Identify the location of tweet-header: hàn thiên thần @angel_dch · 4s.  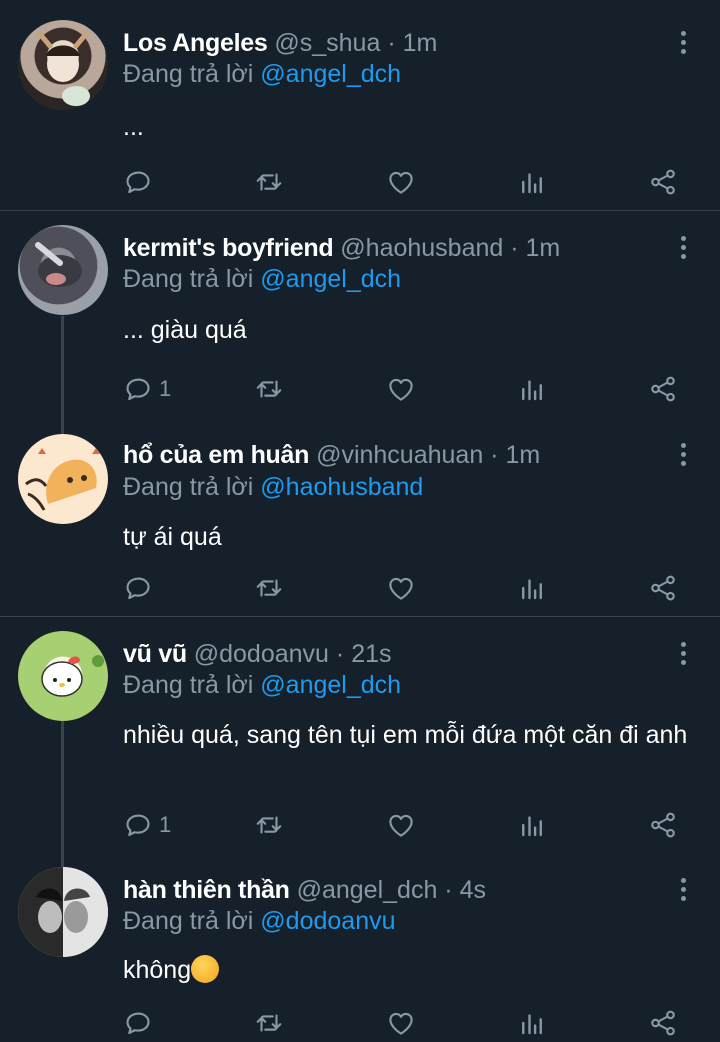
(304, 890).